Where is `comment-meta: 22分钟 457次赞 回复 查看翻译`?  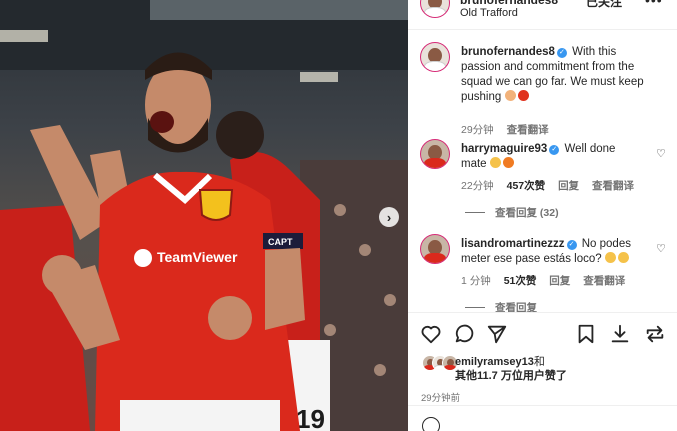
comment-meta: 22分钟 457次赞 回复 查看翻译 is located at coordinates (552, 185).